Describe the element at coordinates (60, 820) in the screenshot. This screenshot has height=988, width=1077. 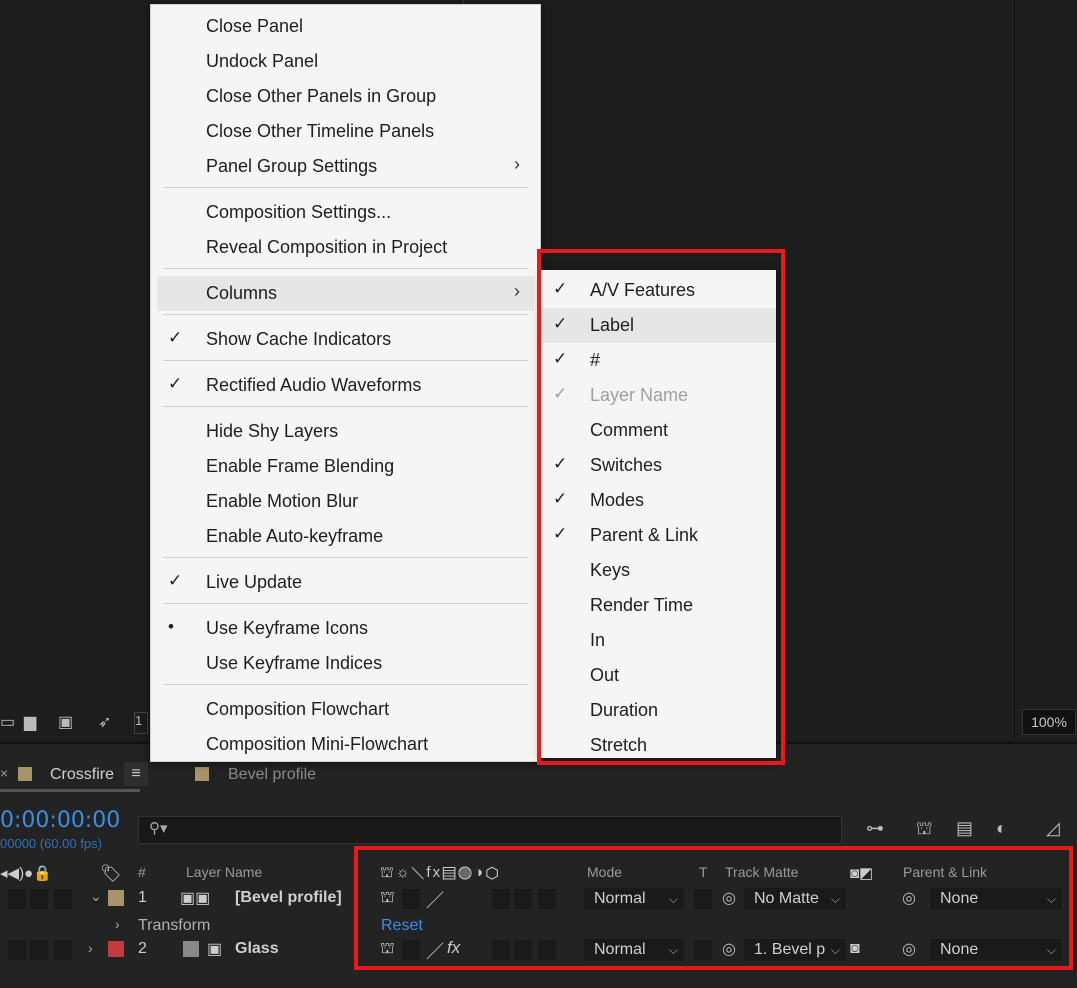
I see `current-time: 0:00:00:00` at that location.